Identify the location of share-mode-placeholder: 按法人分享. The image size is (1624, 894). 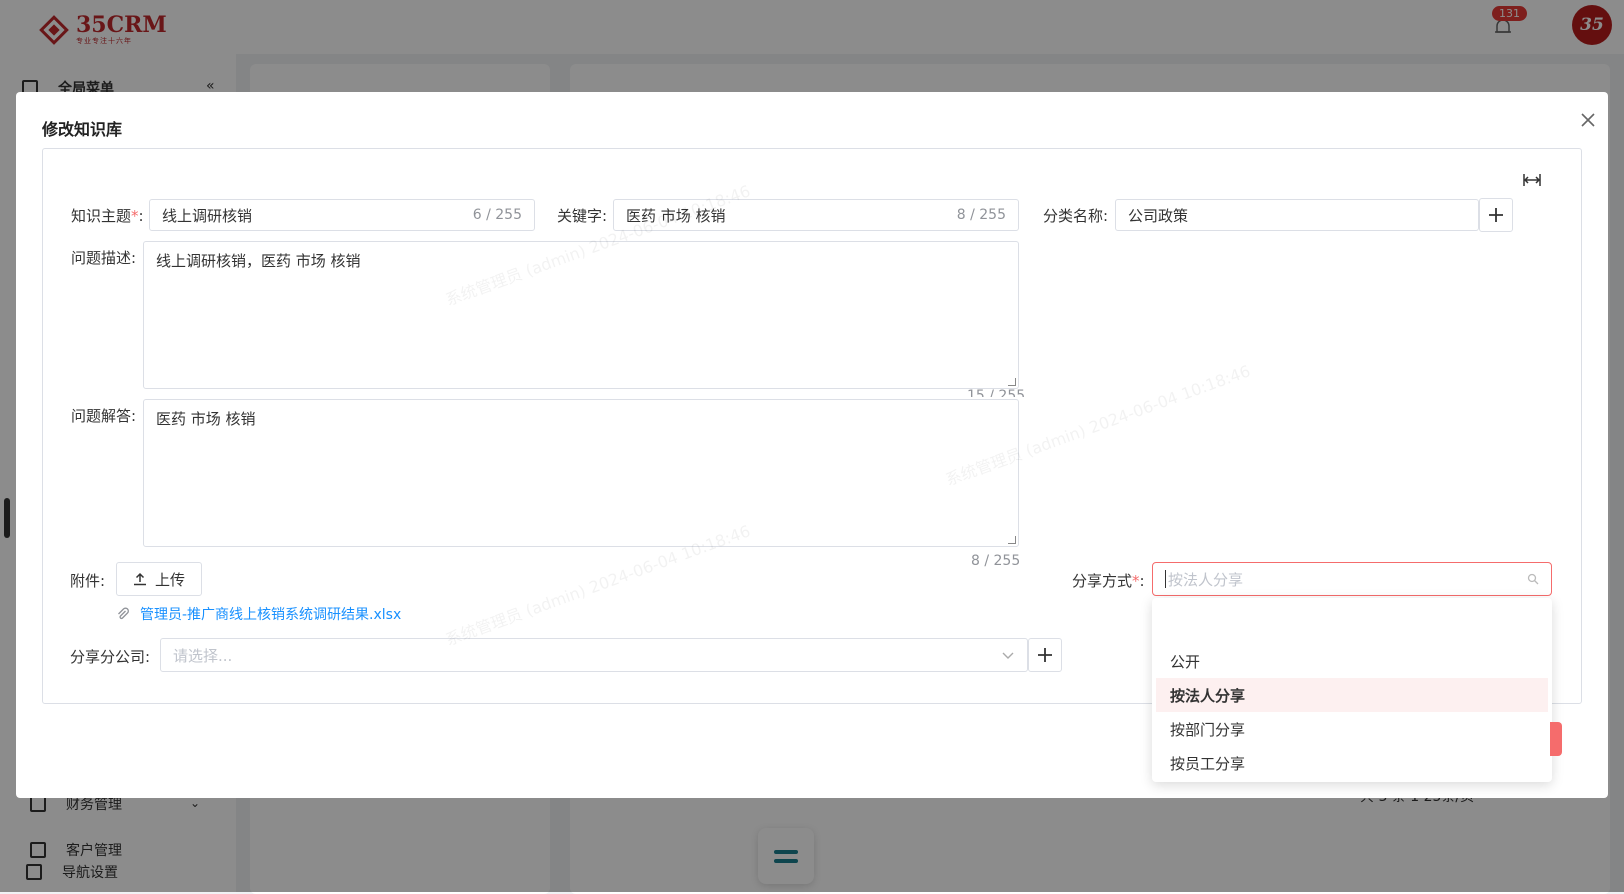
(1206, 579).